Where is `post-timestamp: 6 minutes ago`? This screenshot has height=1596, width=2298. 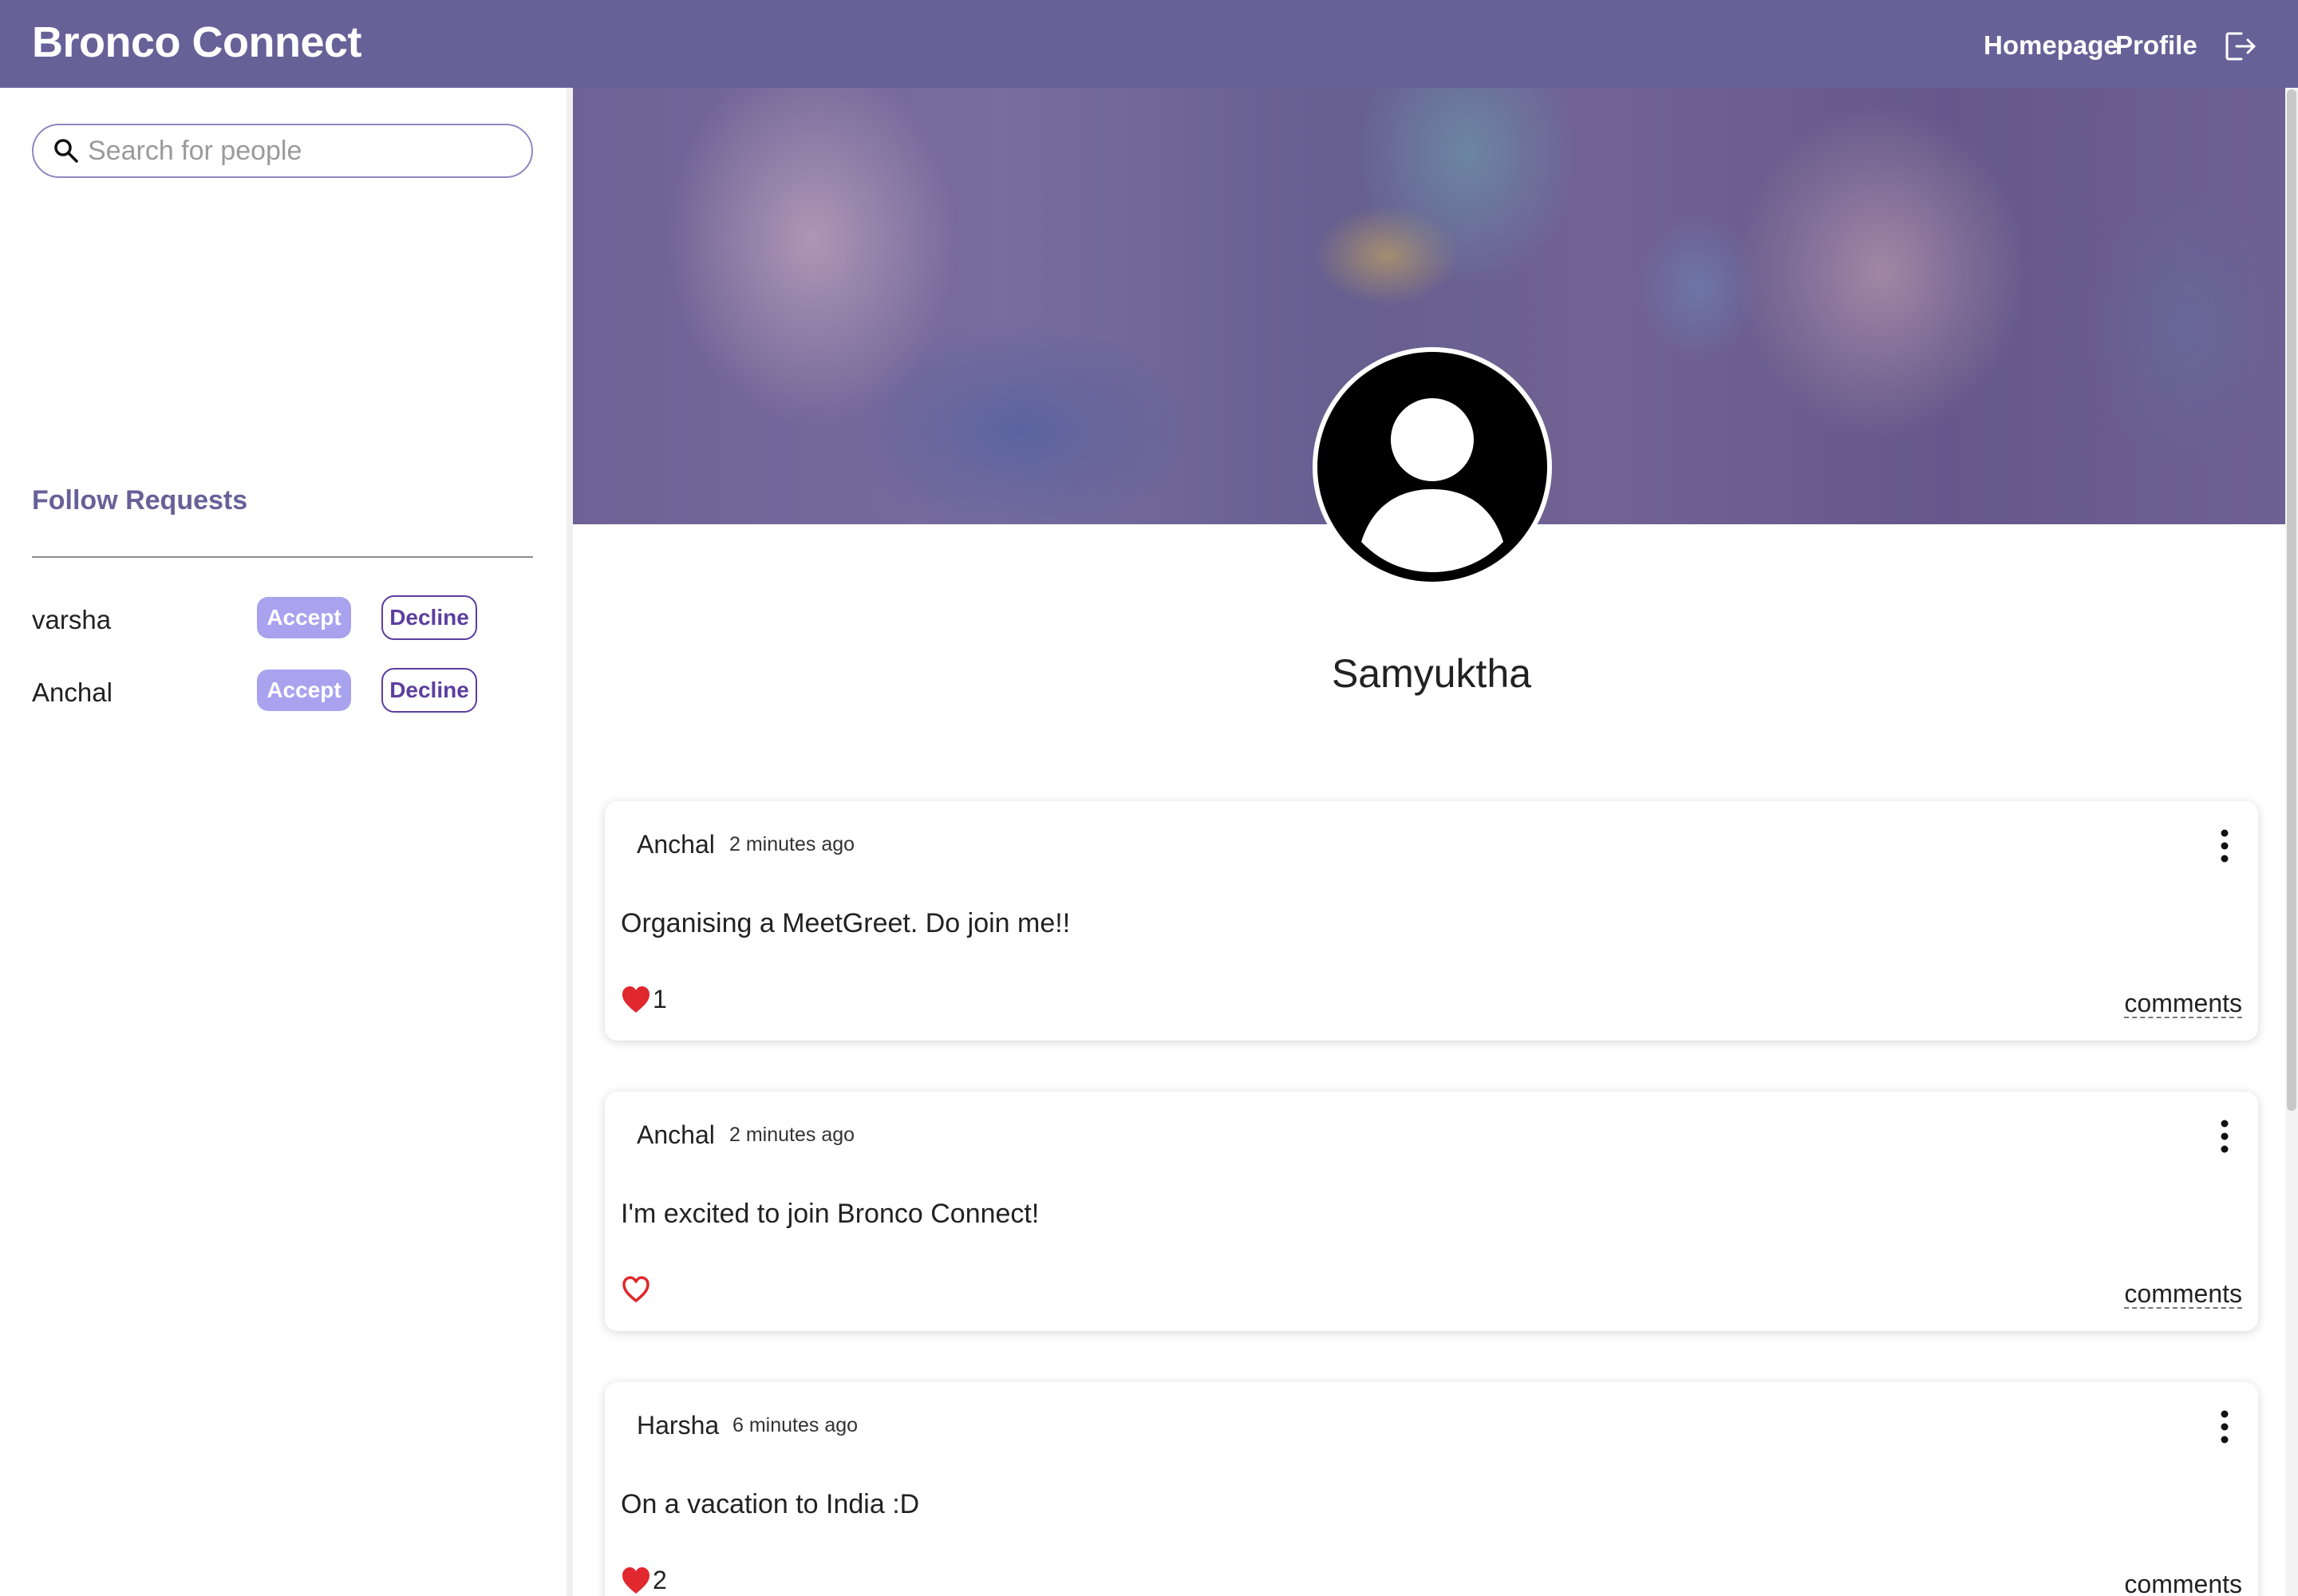
post-timestamp: 6 minutes ago is located at coordinates (795, 1425).